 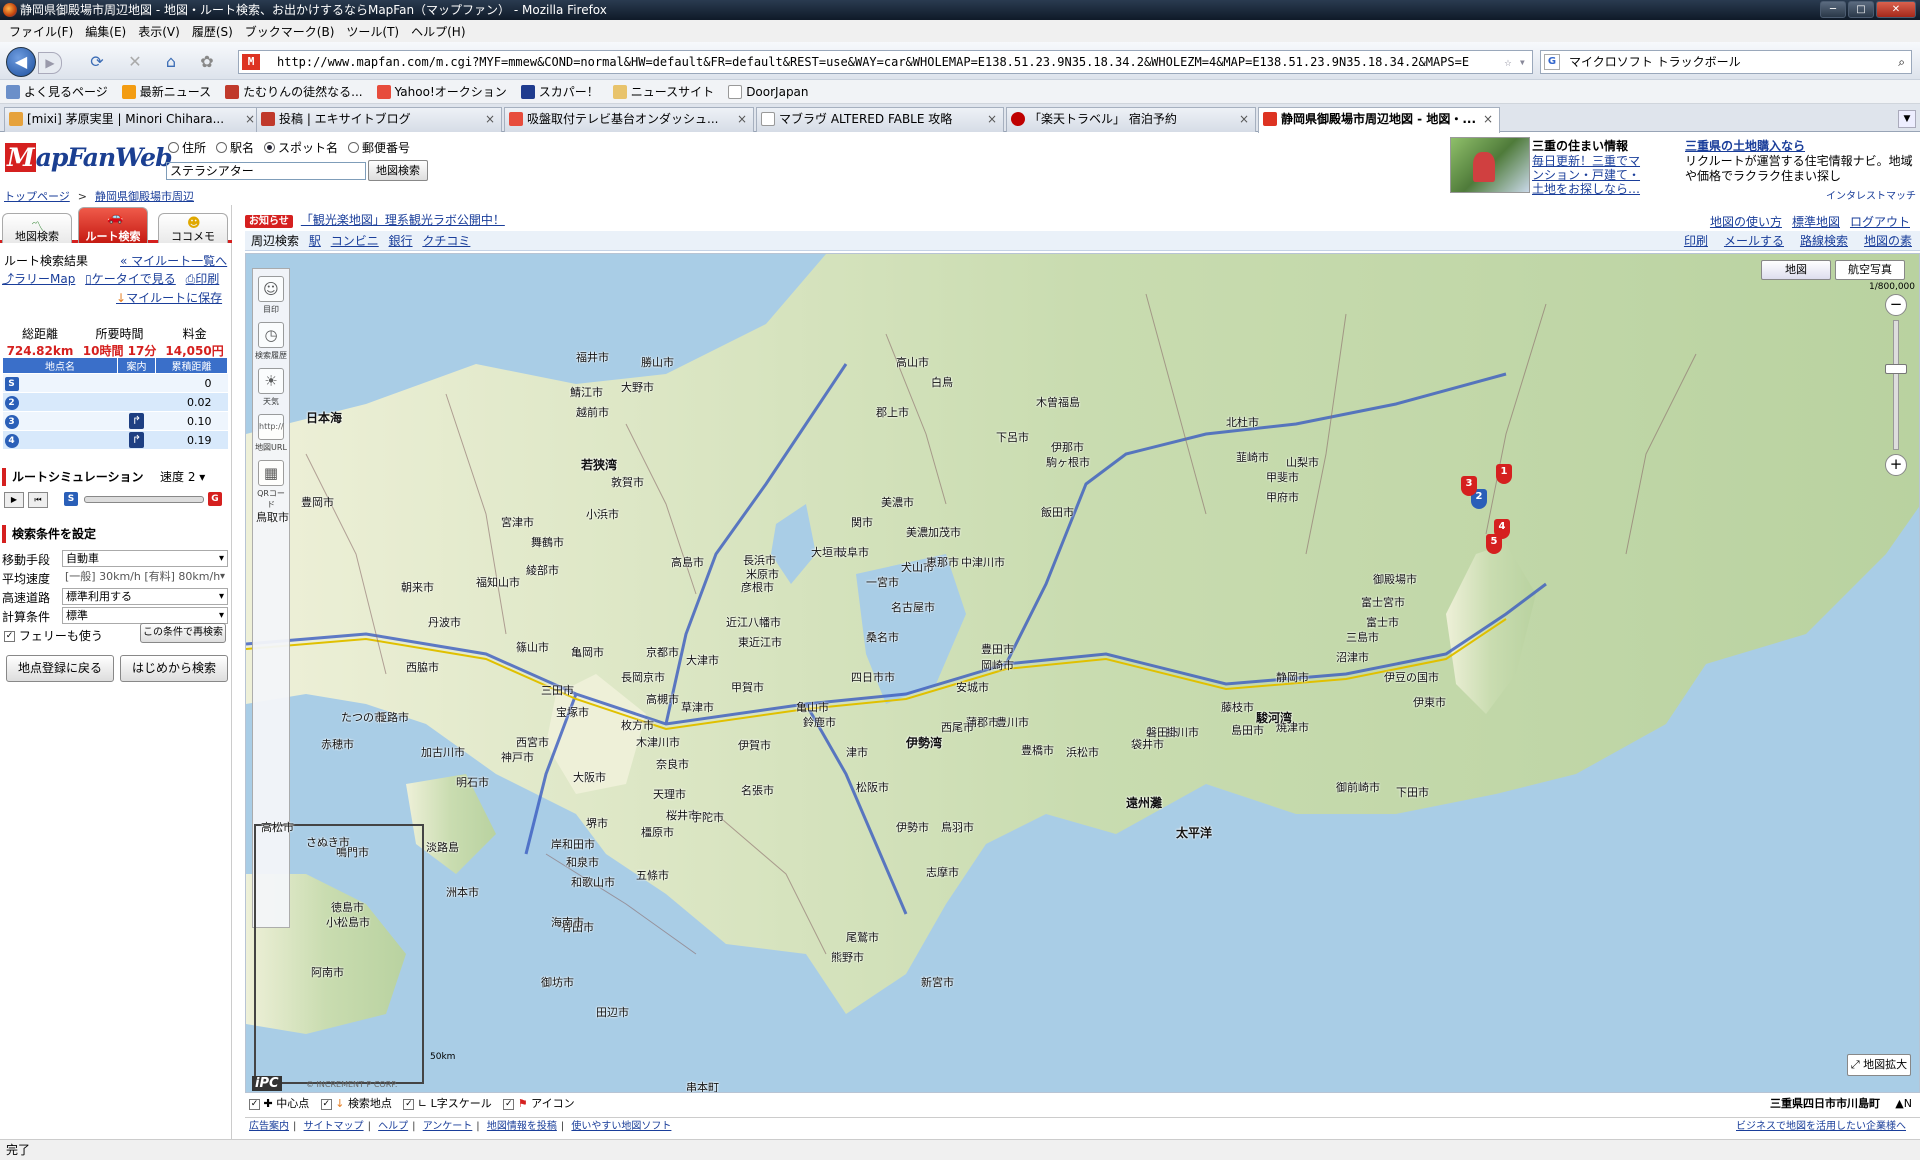 I want to click on l-scale-toggle: ✓ ∟ L字スケール, so click(x=447, y=1103).